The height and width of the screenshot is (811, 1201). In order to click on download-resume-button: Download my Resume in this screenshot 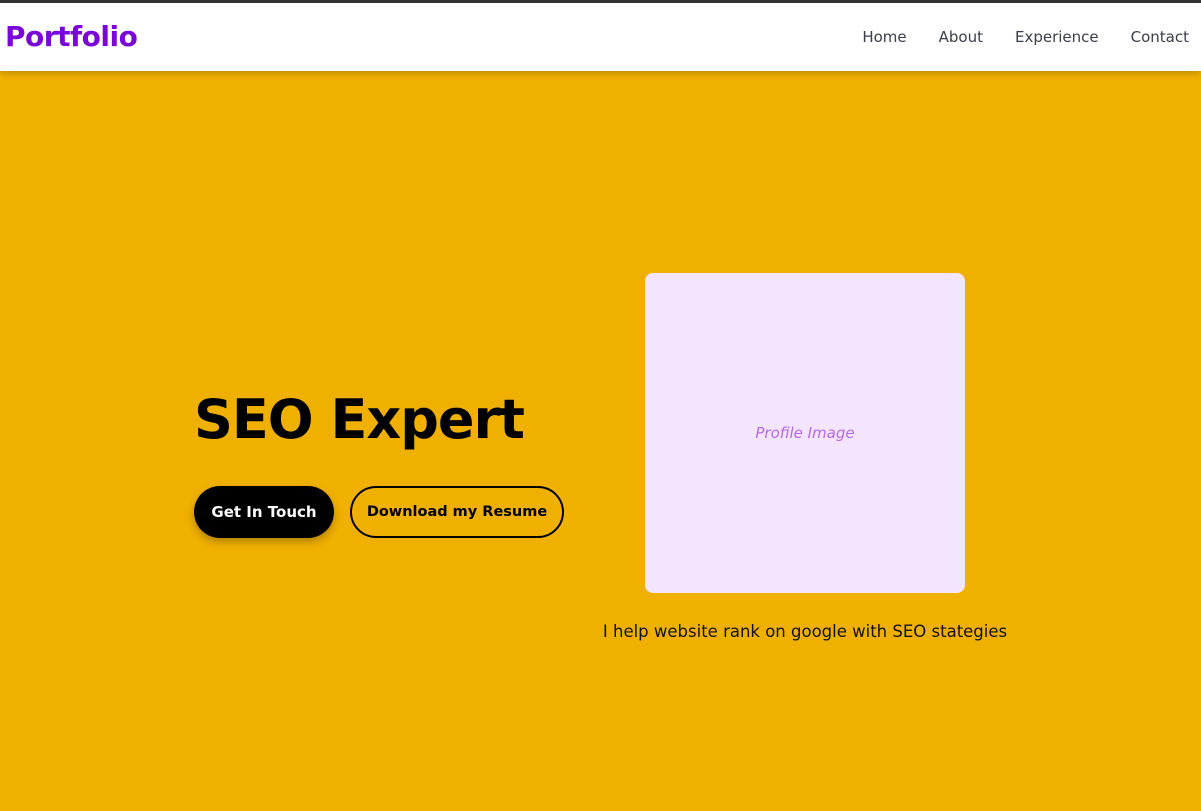, I will do `click(457, 512)`.